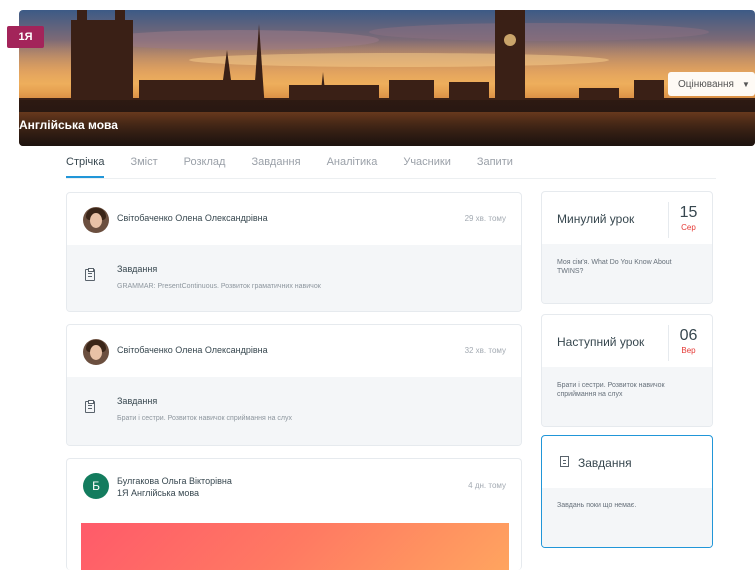 The height and width of the screenshot is (570, 755). Describe the element at coordinates (627, 273) in the screenshot. I see `previous-lesson-topic: Моя сім'я. What Do You Know About TWINS?` at that location.